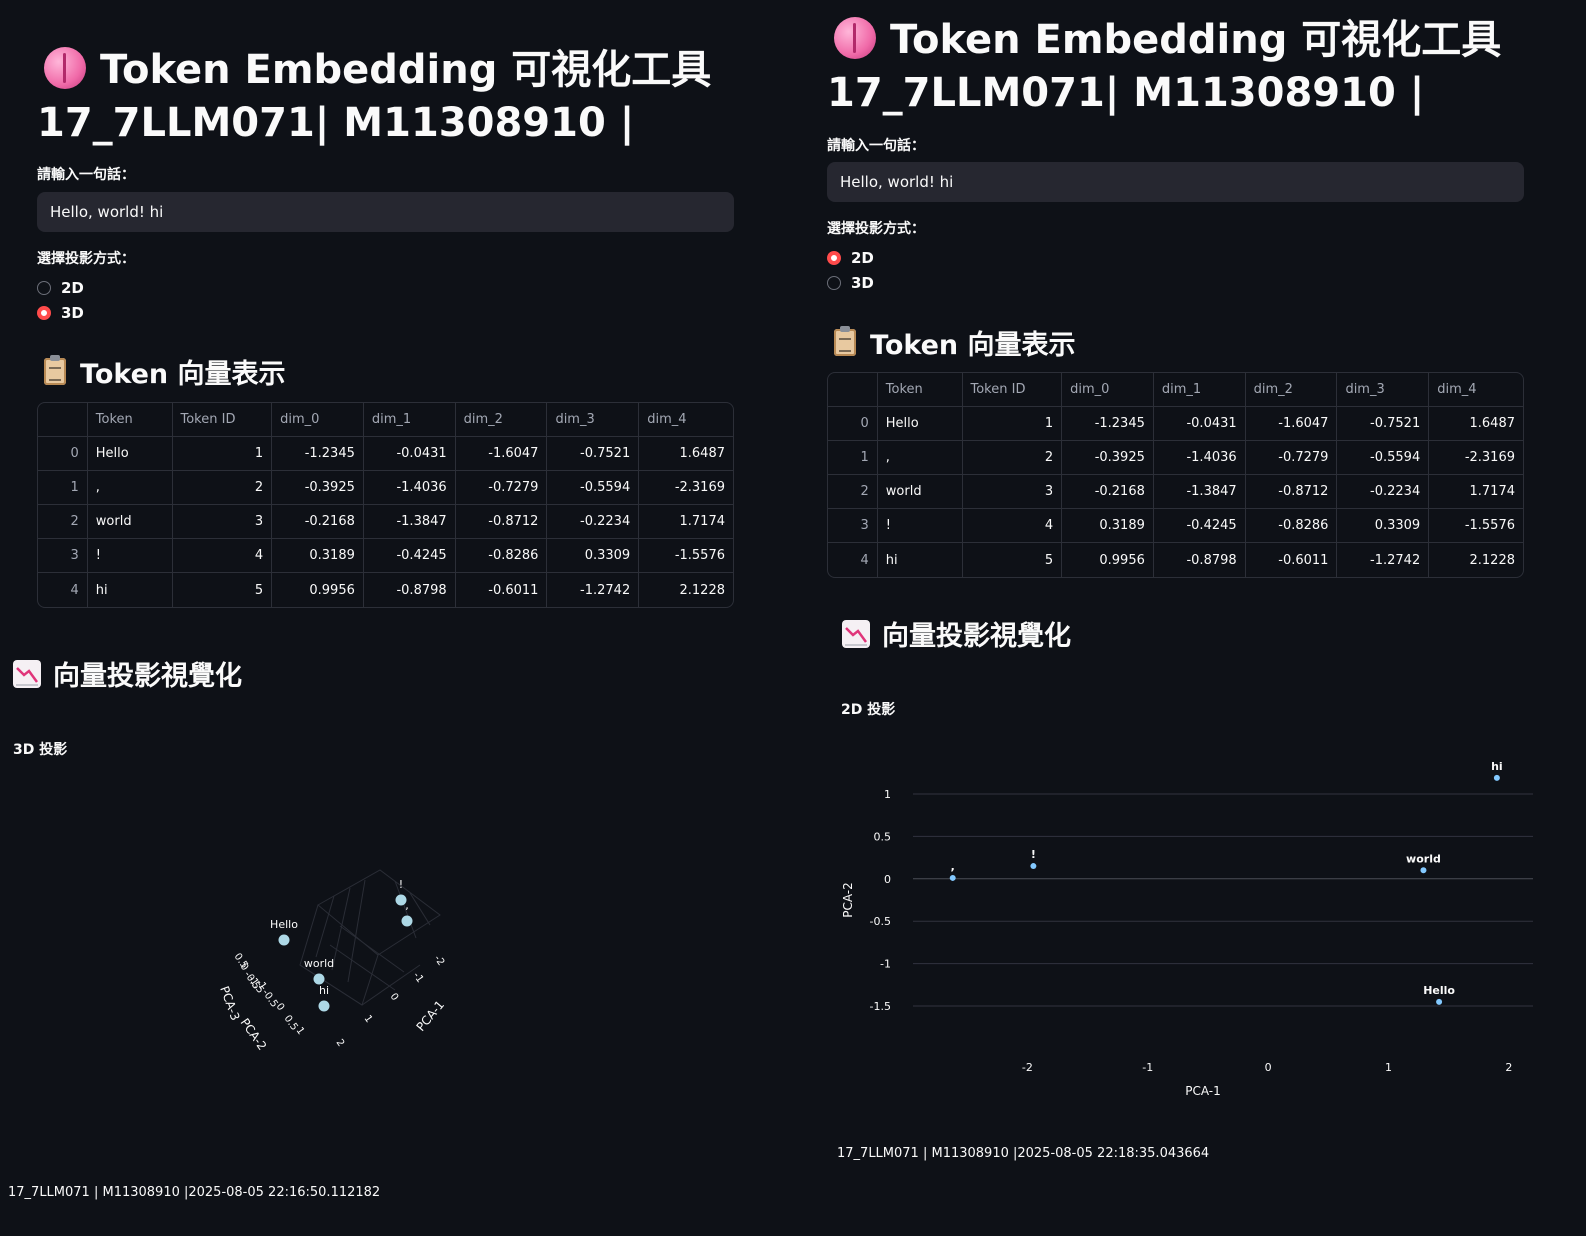 The width and height of the screenshot is (1586, 1236). I want to click on table-cell: 2, so click(222, 488).